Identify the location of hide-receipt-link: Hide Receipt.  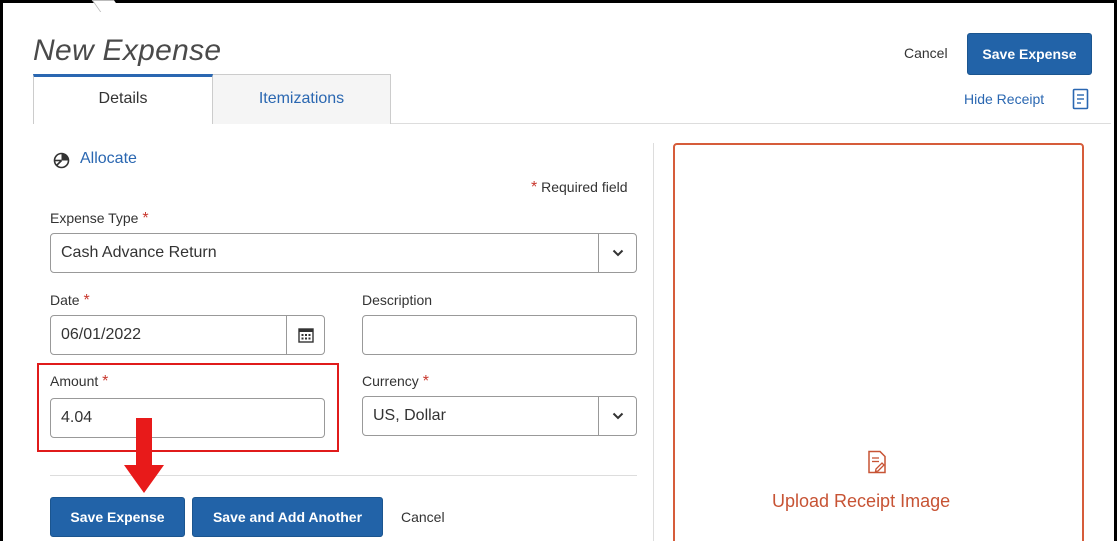
(1004, 99).